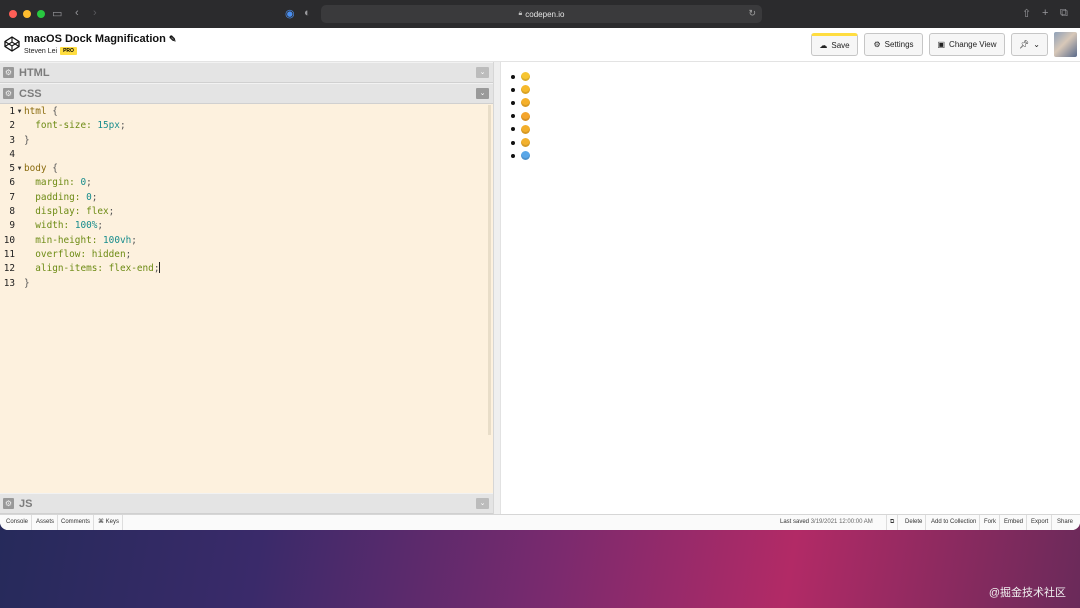 Image resolution: width=1080 pixels, height=608 pixels. What do you see at coordinates (13, 14) in the screenshot?
I see `close-window-button` at bounding box center [13, 14].